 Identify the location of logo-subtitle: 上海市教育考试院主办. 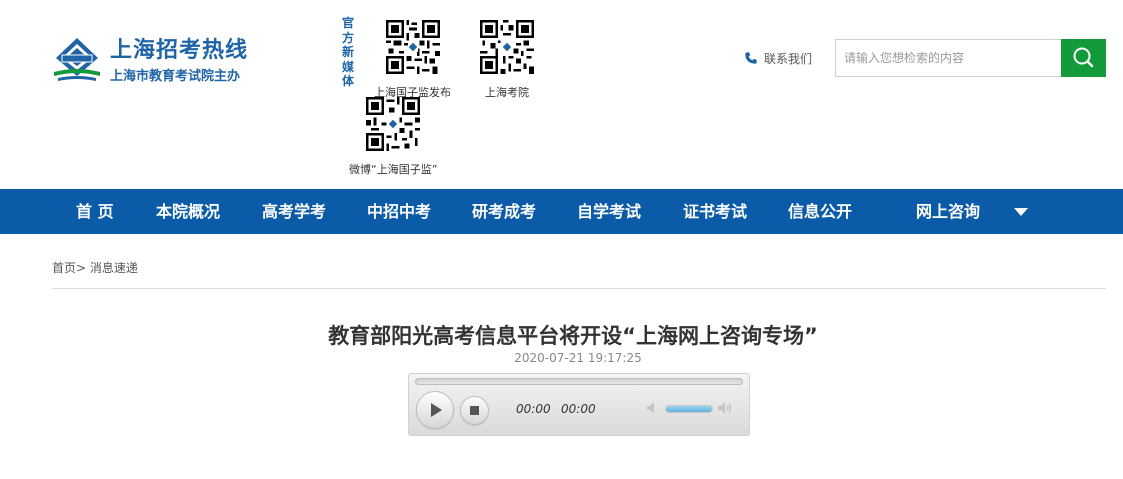
(175, 76).